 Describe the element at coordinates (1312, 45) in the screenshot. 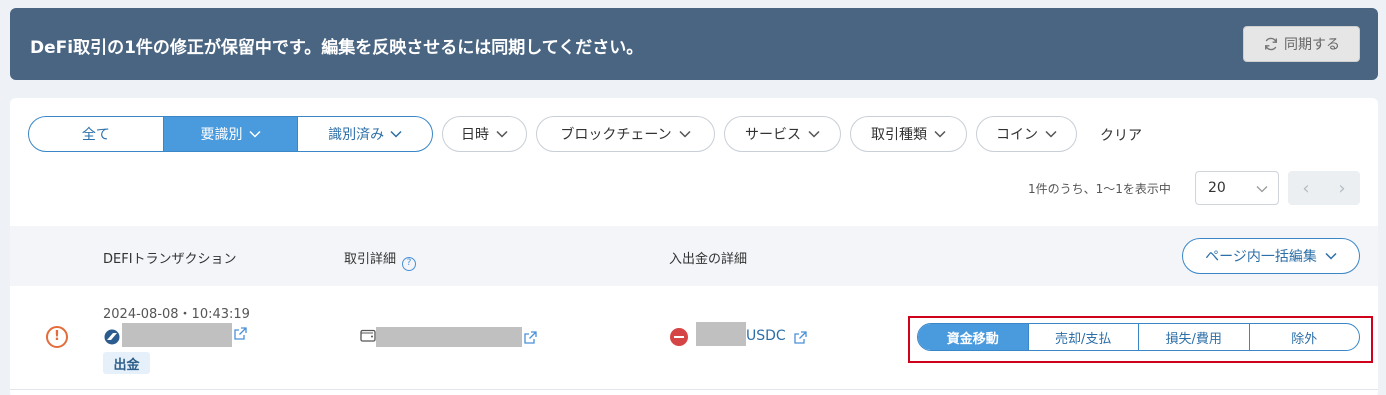

I see `sync-button-label: 同期する` at that location.